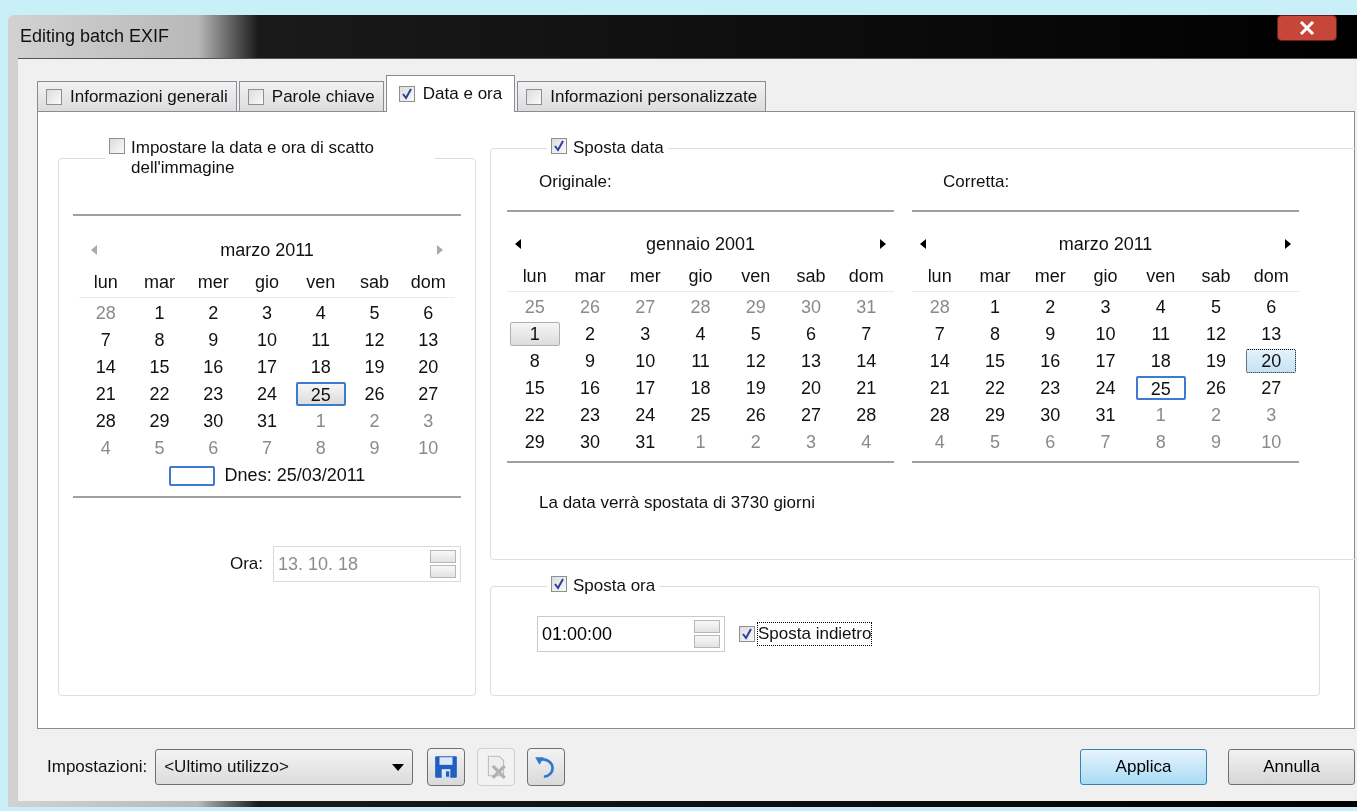 The image size is (1357, 811). What do you see at coordinates (1143, 767) in the screenshot?
I see `dialog-button: Applica` at bounding box center [1143, 767].